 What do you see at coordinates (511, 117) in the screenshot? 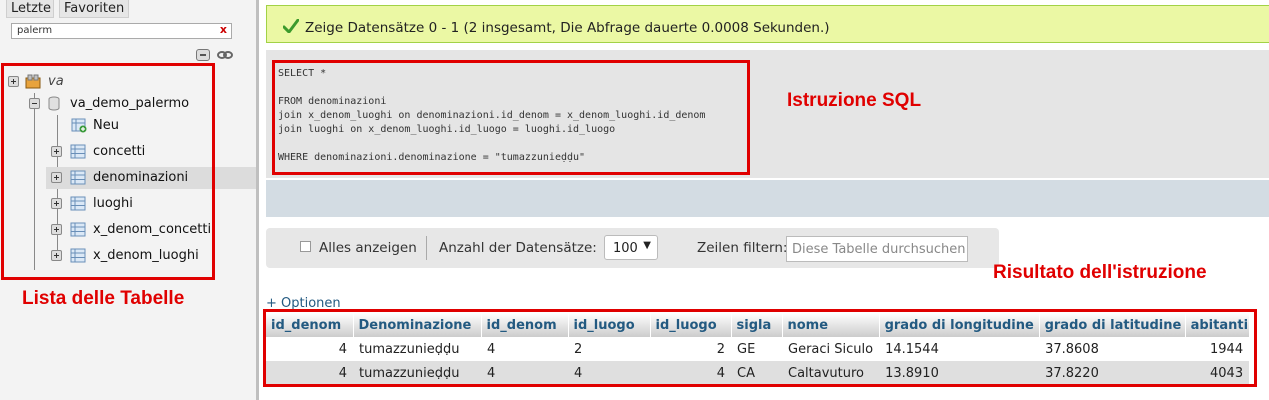
I see `annotation-box-sql` at bounding box center [511, 117].